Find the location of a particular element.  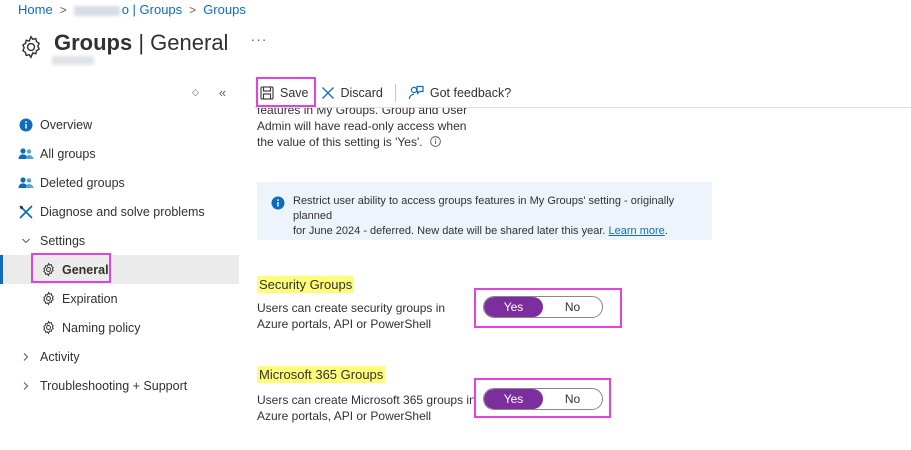

sidebar-controls: ◇ « is located at coordinates (209, 92).